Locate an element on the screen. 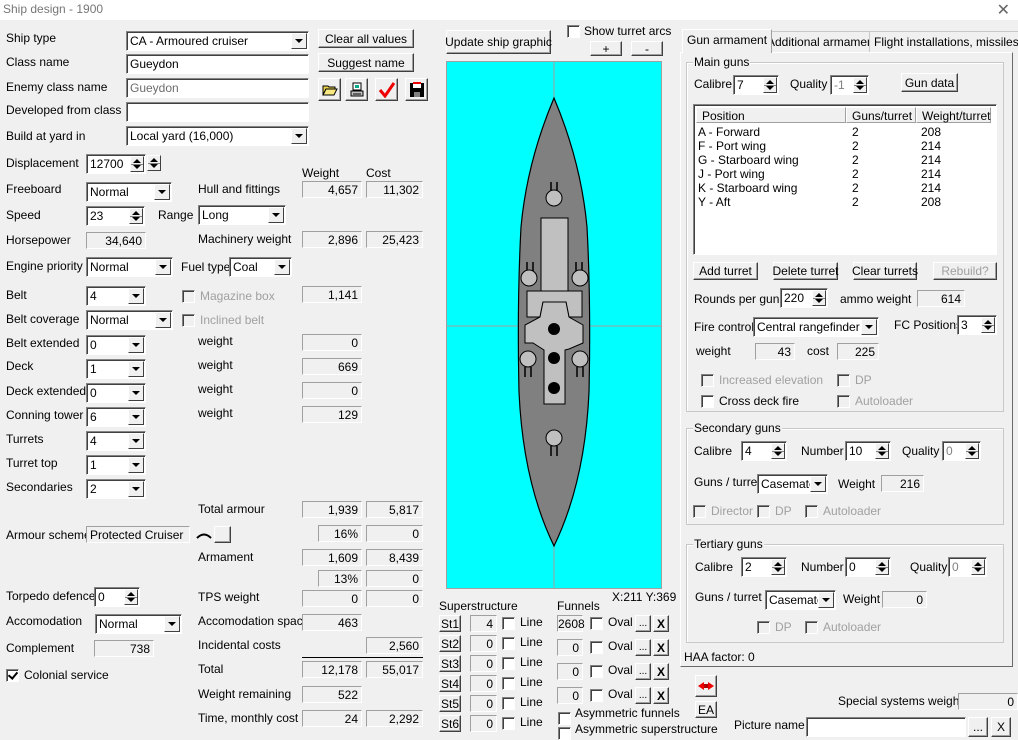  superstructure-6-line-checkbox is located at coordinates (508, 723).